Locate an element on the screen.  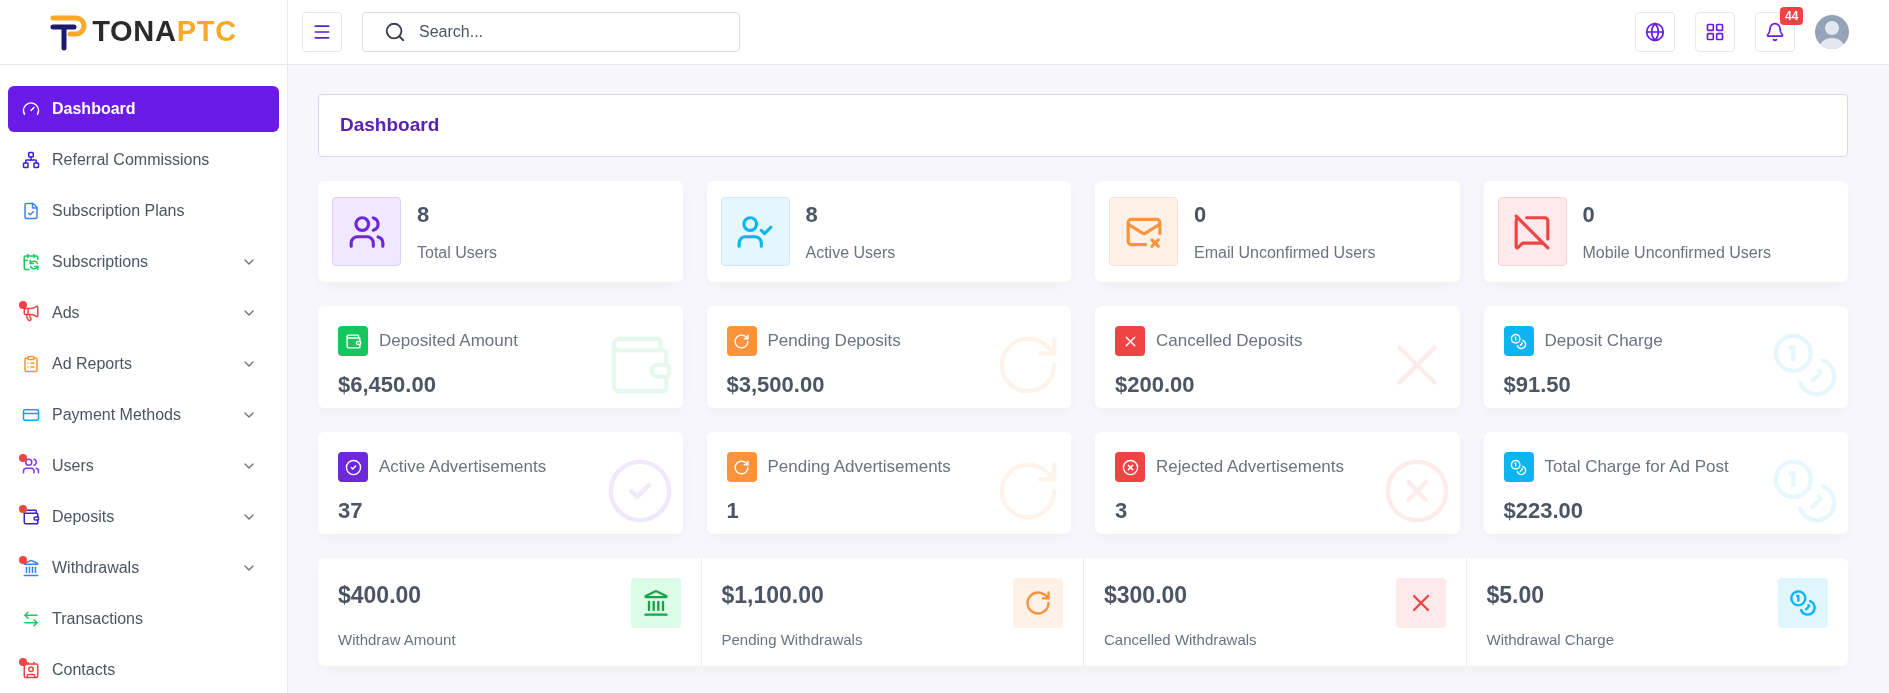
sidebar-item: Users is located at coordinates (143, 466).